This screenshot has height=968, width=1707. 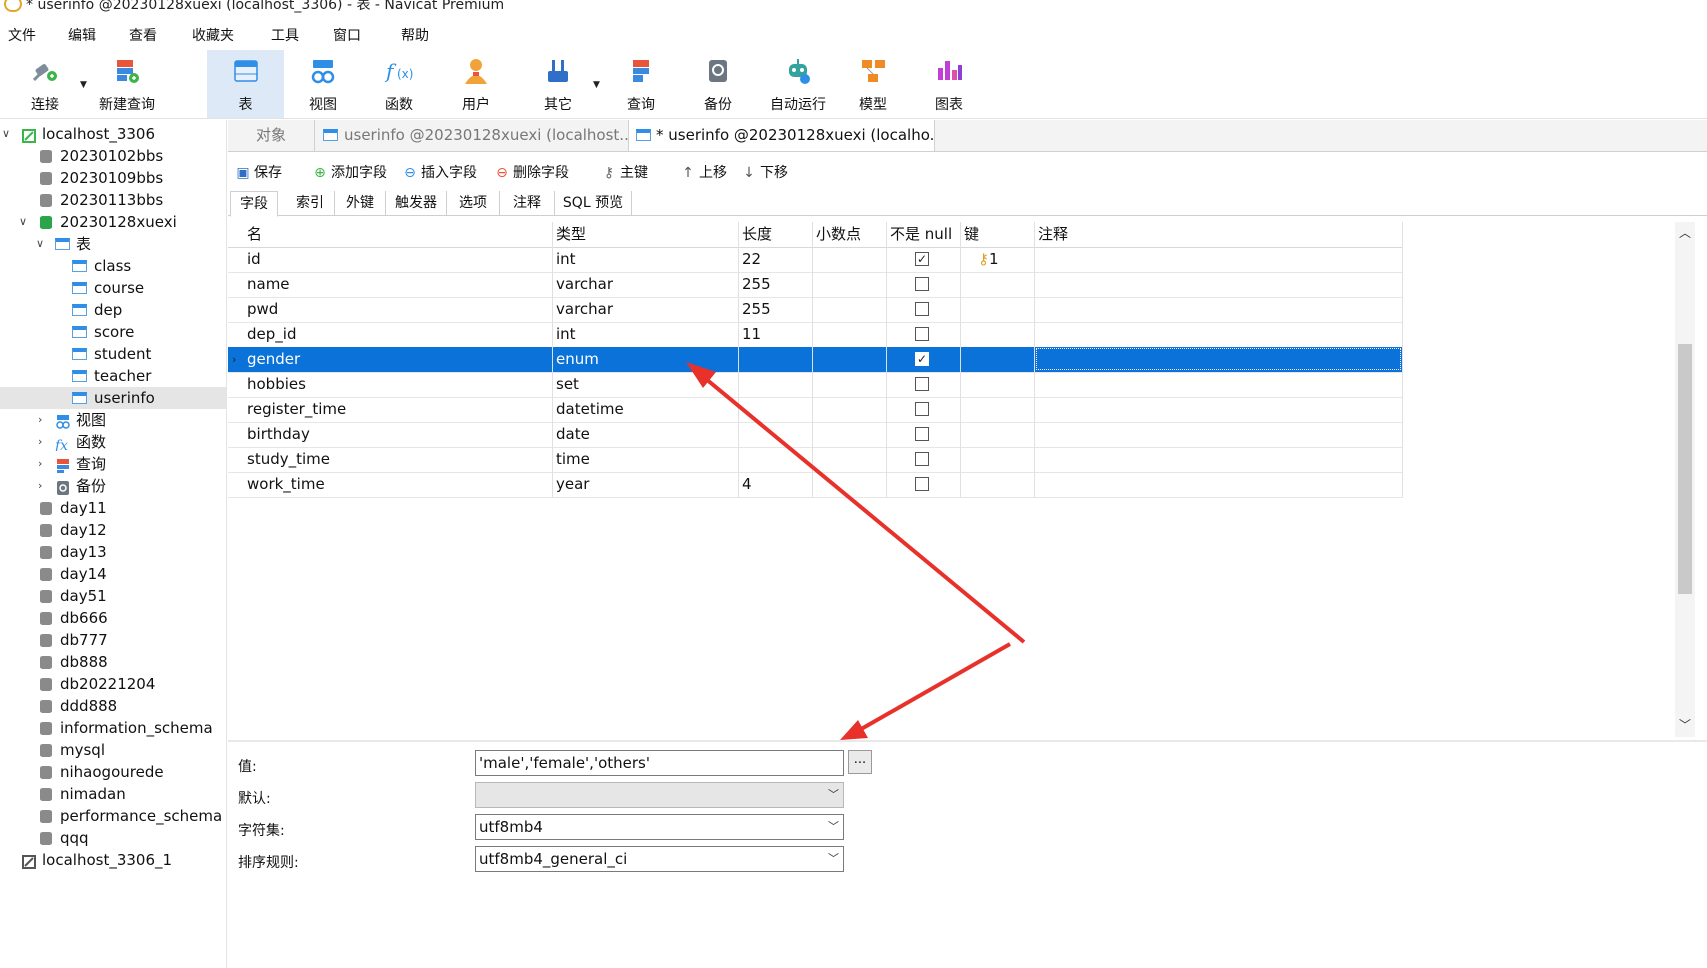 What do you see at coordinates (815, 260) in the screenshot?
I see `table-row: id int 22 ✓ ⚷1` at bounding box center [815, 260].